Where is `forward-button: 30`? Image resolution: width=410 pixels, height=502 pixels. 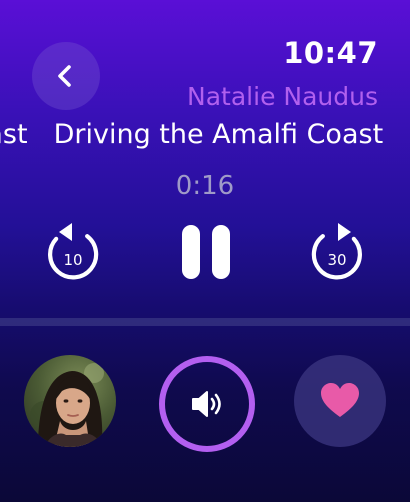
forward-button: 30 is located at coordinates (337, 253).